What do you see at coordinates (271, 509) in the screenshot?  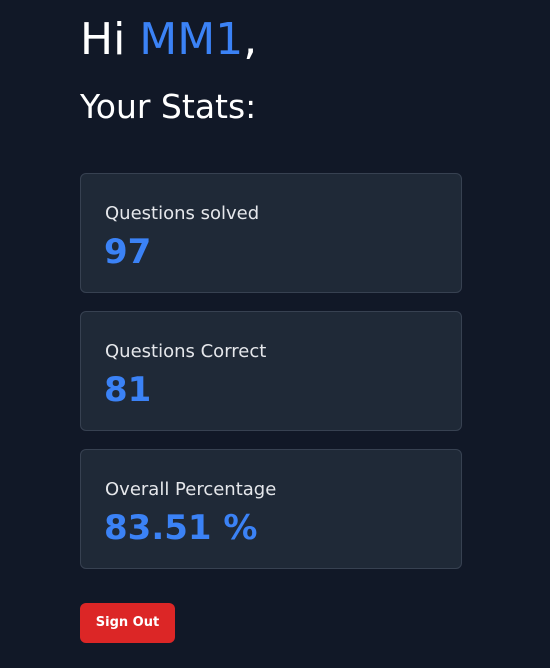 I see `stat-card-overall-percentage: Overall Percentage 83.51 %` at bounding box center [271, 509].